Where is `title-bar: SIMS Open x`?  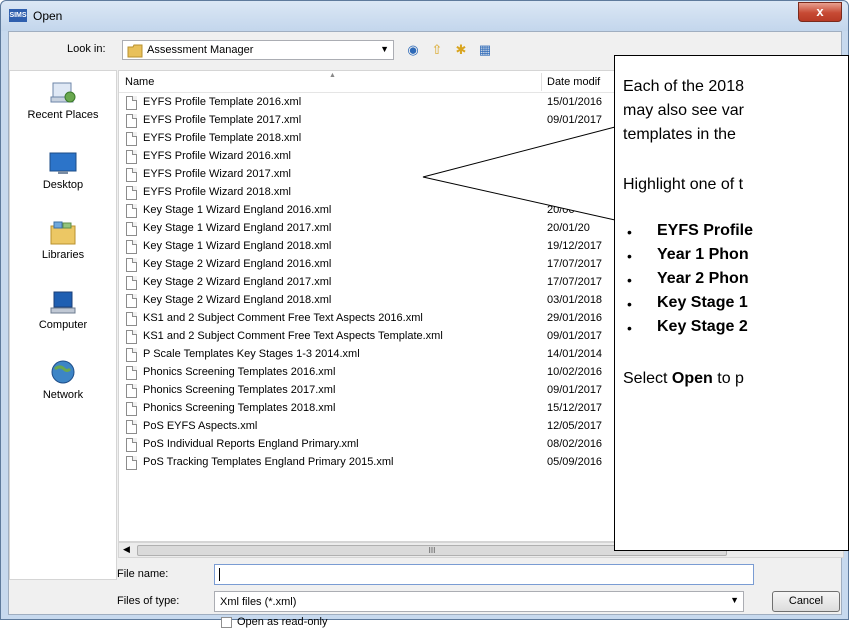
title-bar: SIMS Open x is located at coordinates (424, 16).